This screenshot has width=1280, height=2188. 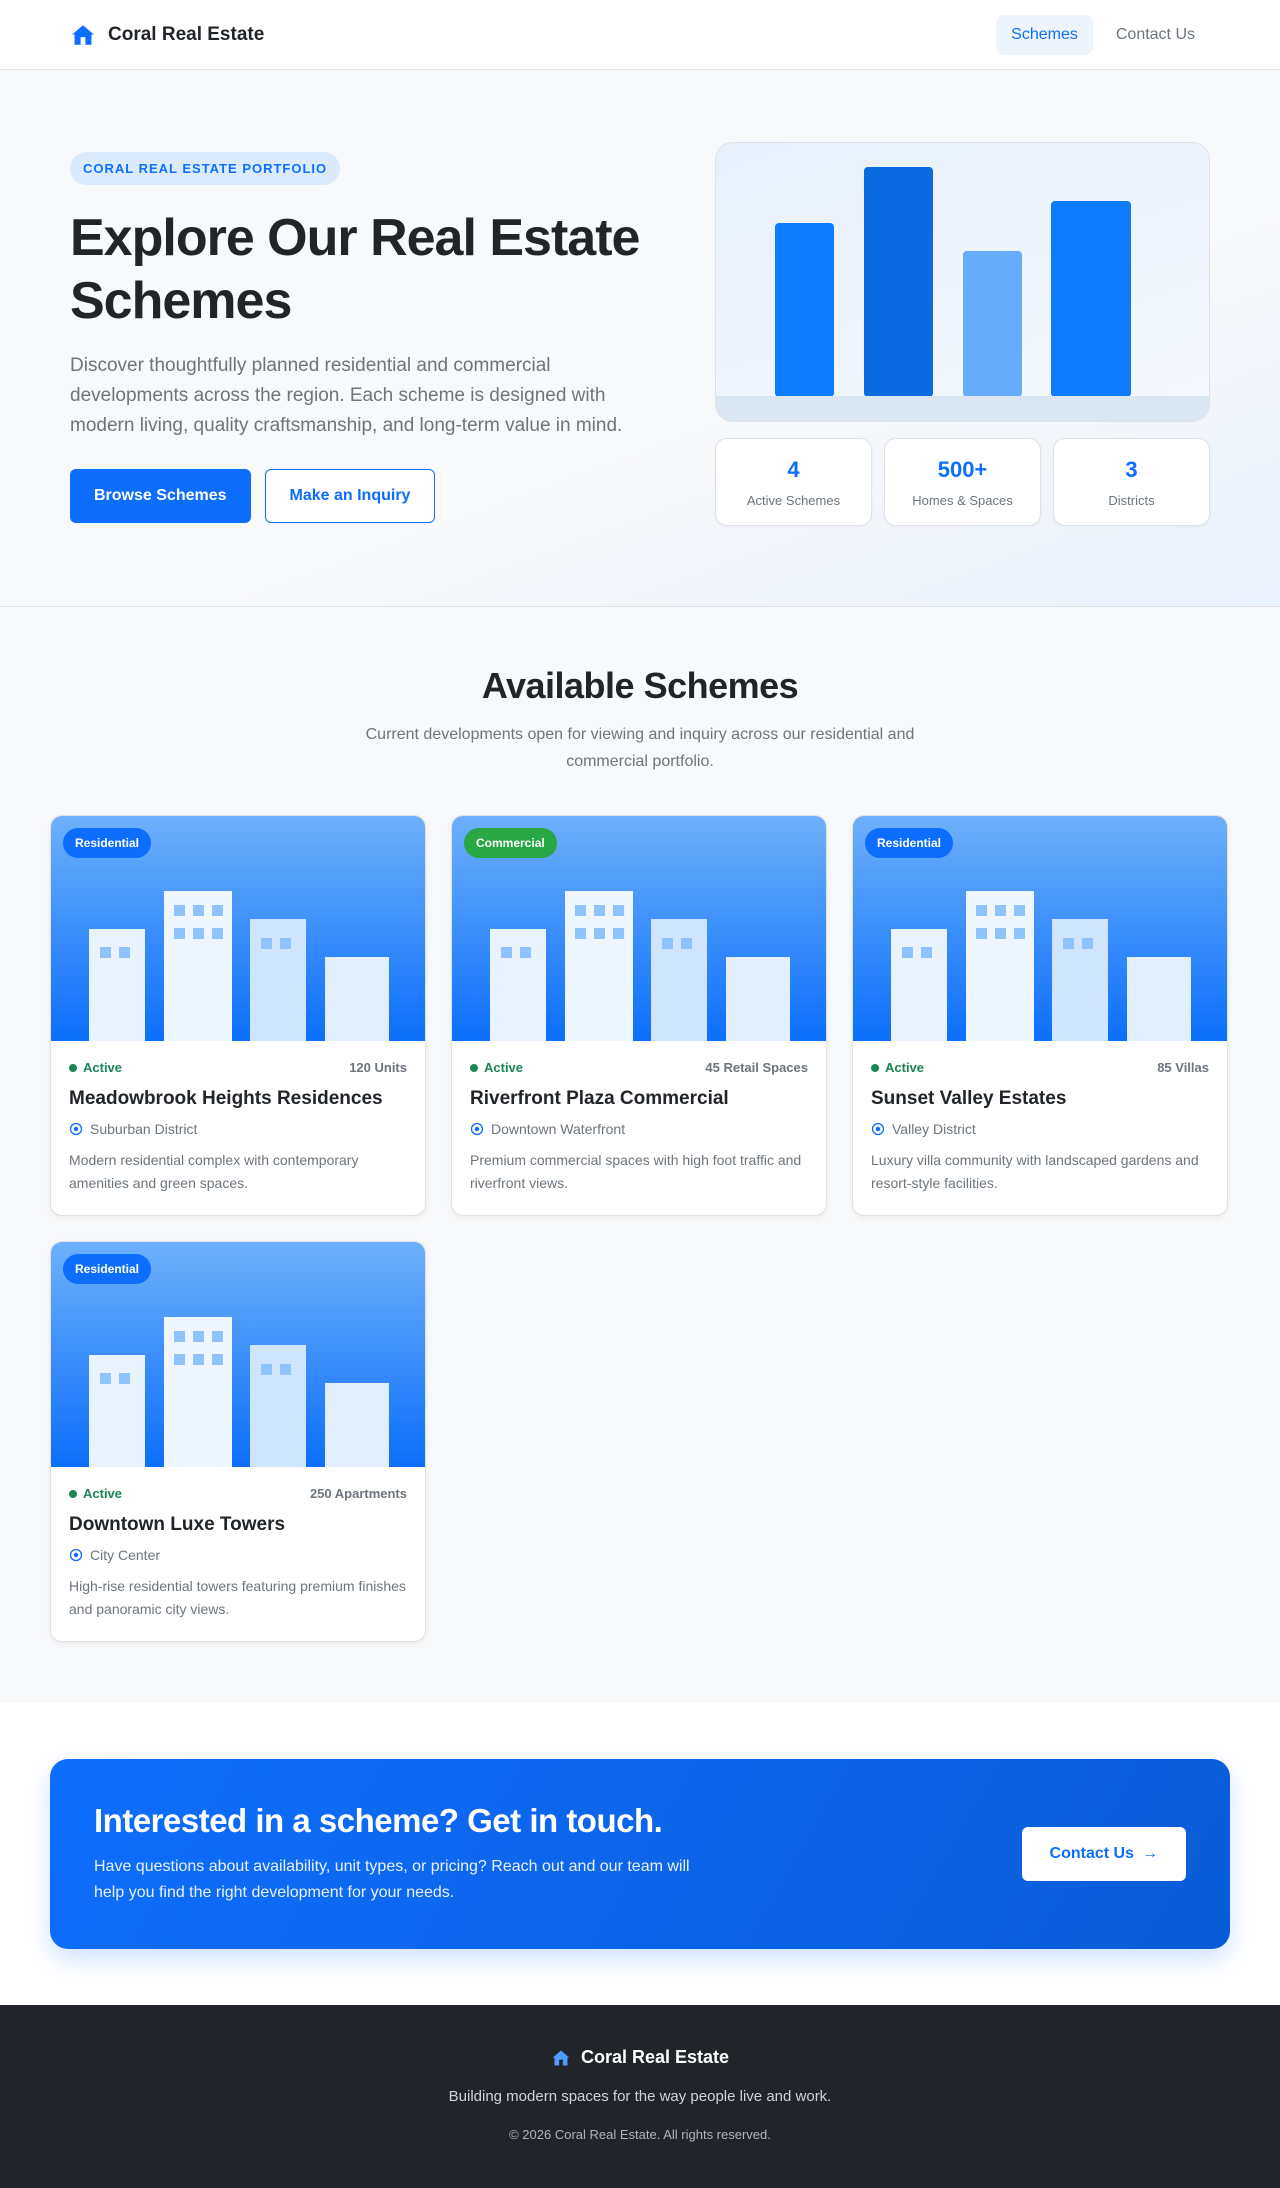 What do you see at coordinates (599, 1098) in the screenshot?
I see `scheme-title: Riverfront Plaza Commercial` at bounding box center [599, 1098].